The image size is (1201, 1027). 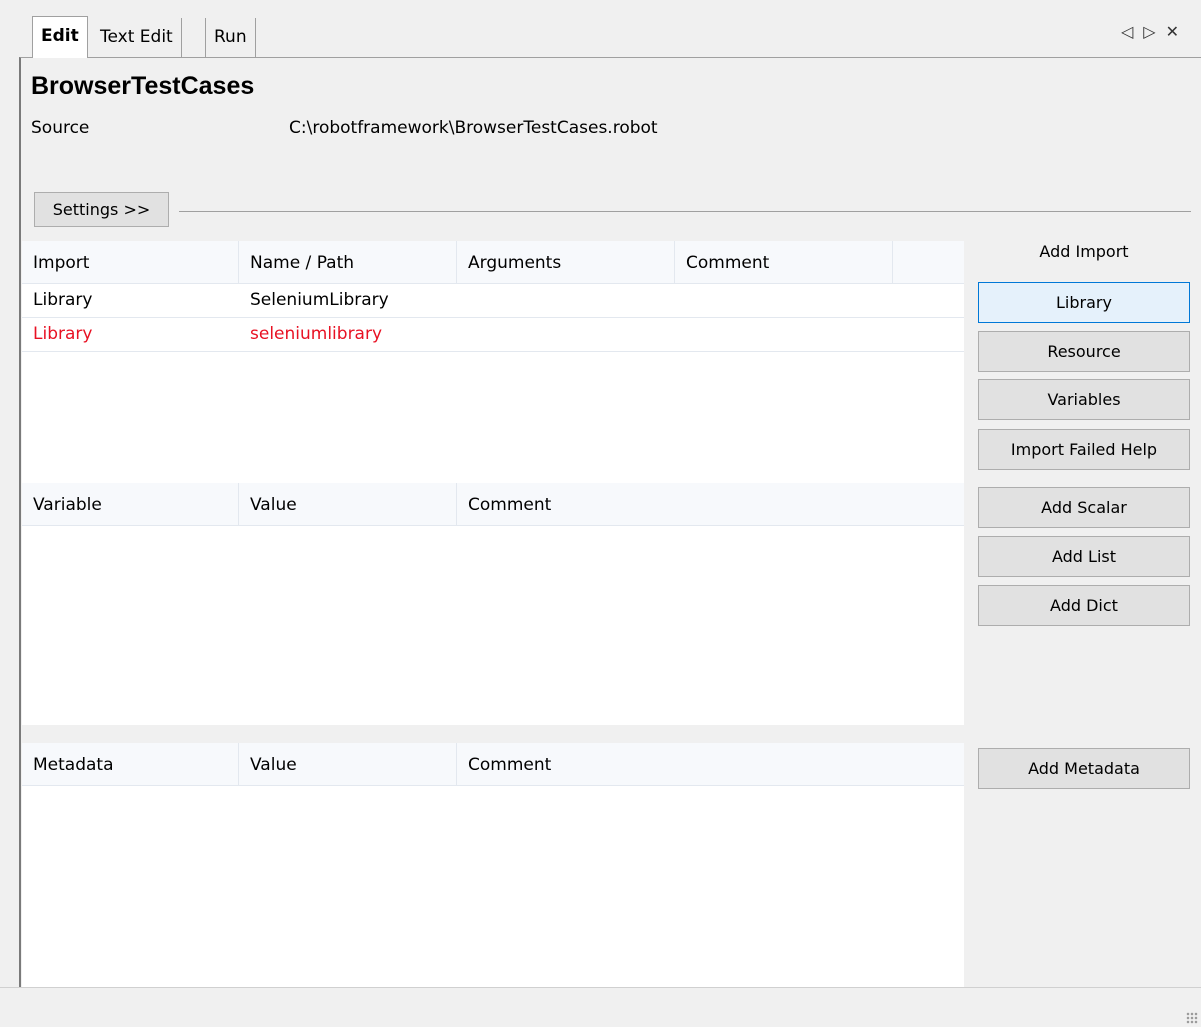 I want to click on add-scalar-button: Add Scalar, so click(x=1084, y=507).